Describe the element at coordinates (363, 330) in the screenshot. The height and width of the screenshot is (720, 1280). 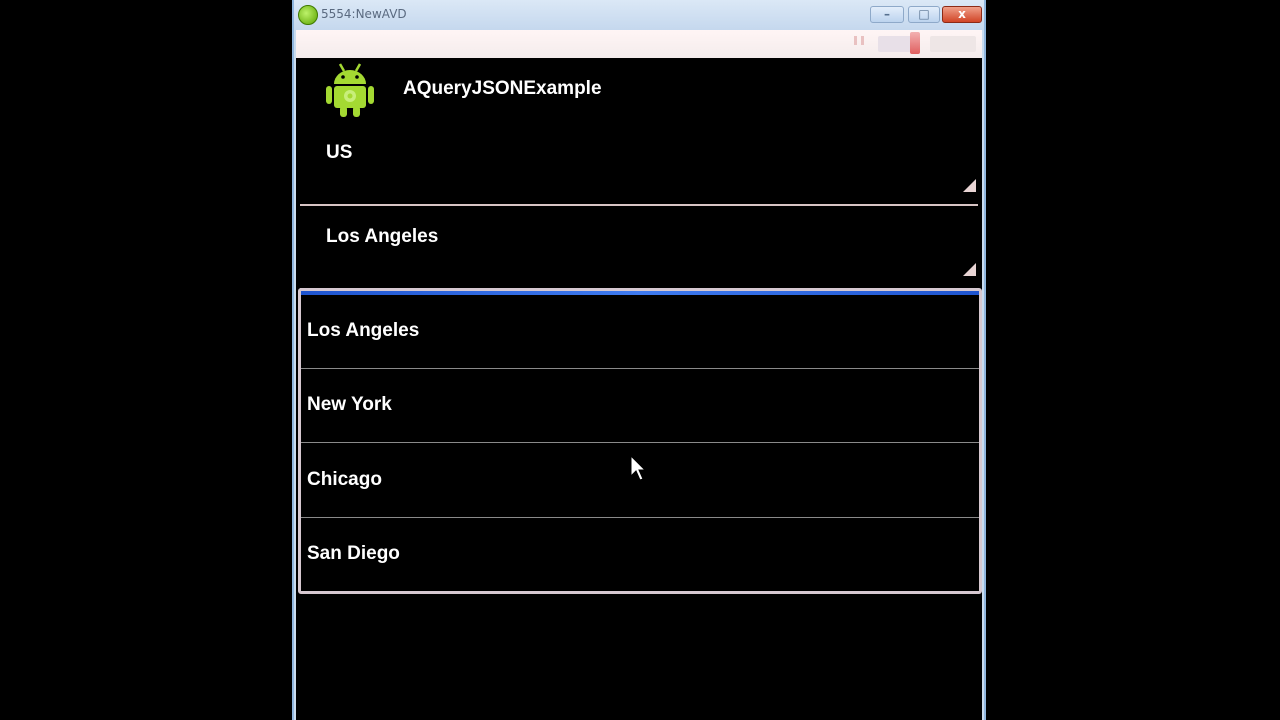
I see `list-item-label: Los Angeles` at that location.